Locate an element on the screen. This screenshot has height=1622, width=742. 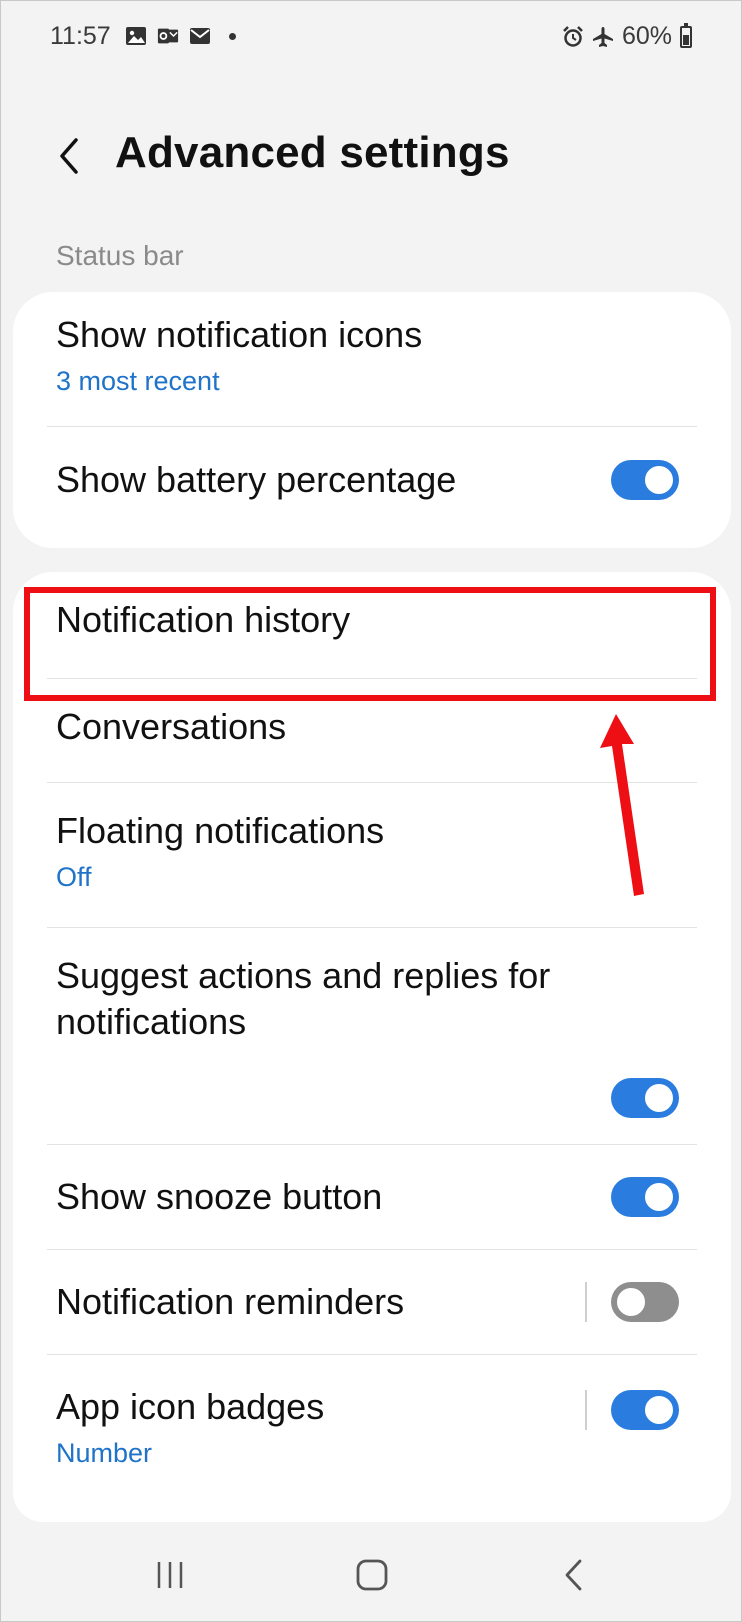
navigation-bar is located at coordinates (371, 1576).